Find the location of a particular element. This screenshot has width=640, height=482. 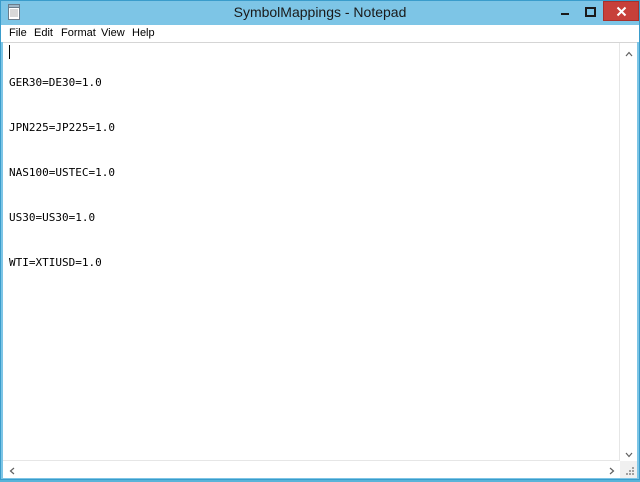

menu-file: File is located at coordinates (18, 34).